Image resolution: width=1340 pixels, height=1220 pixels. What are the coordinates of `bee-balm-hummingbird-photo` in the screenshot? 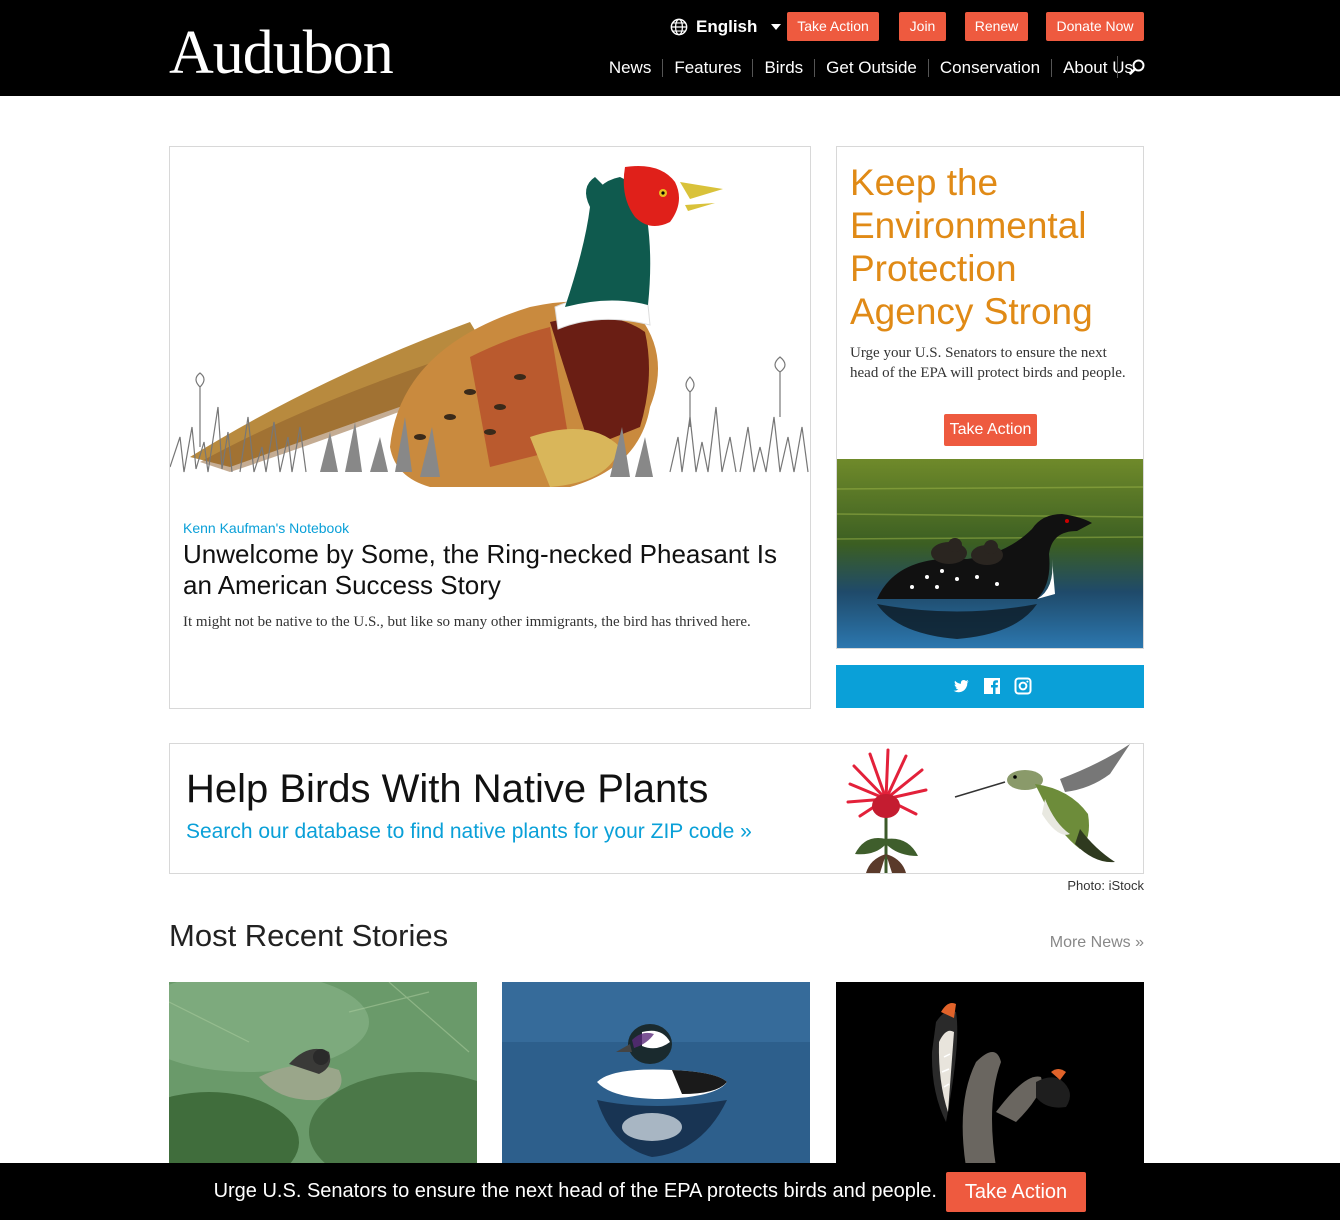 It's located at (986, 808).